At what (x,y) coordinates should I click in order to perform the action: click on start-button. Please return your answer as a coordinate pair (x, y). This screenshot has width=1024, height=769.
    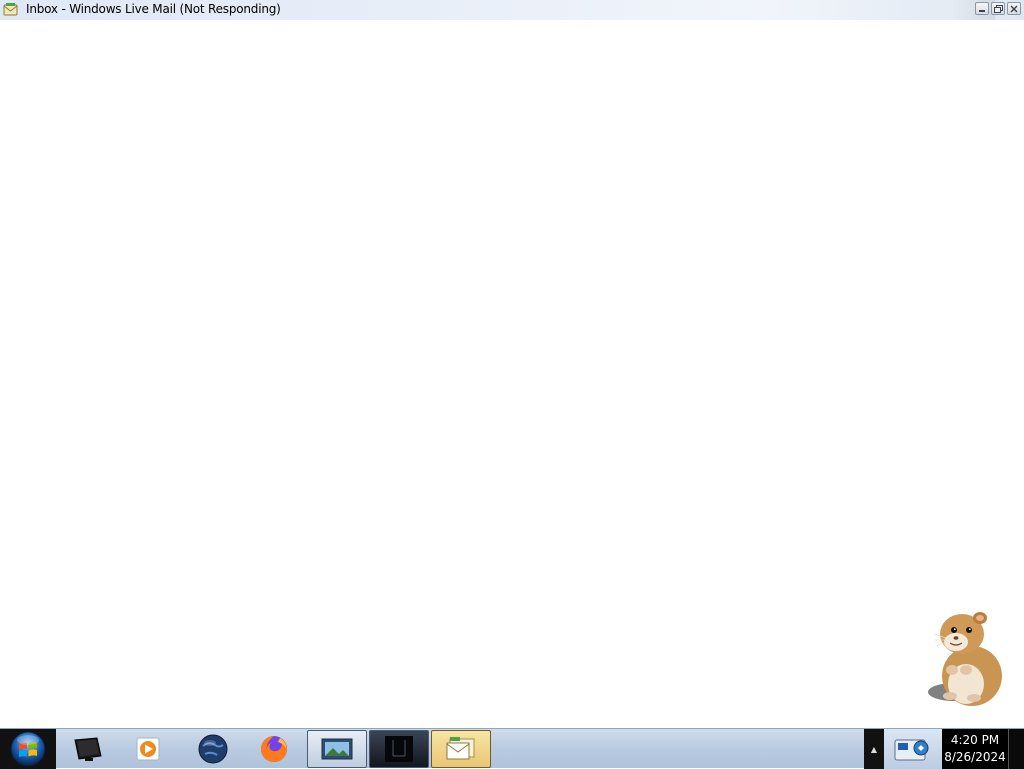
    Looking at the image, I should click on (28, 749).